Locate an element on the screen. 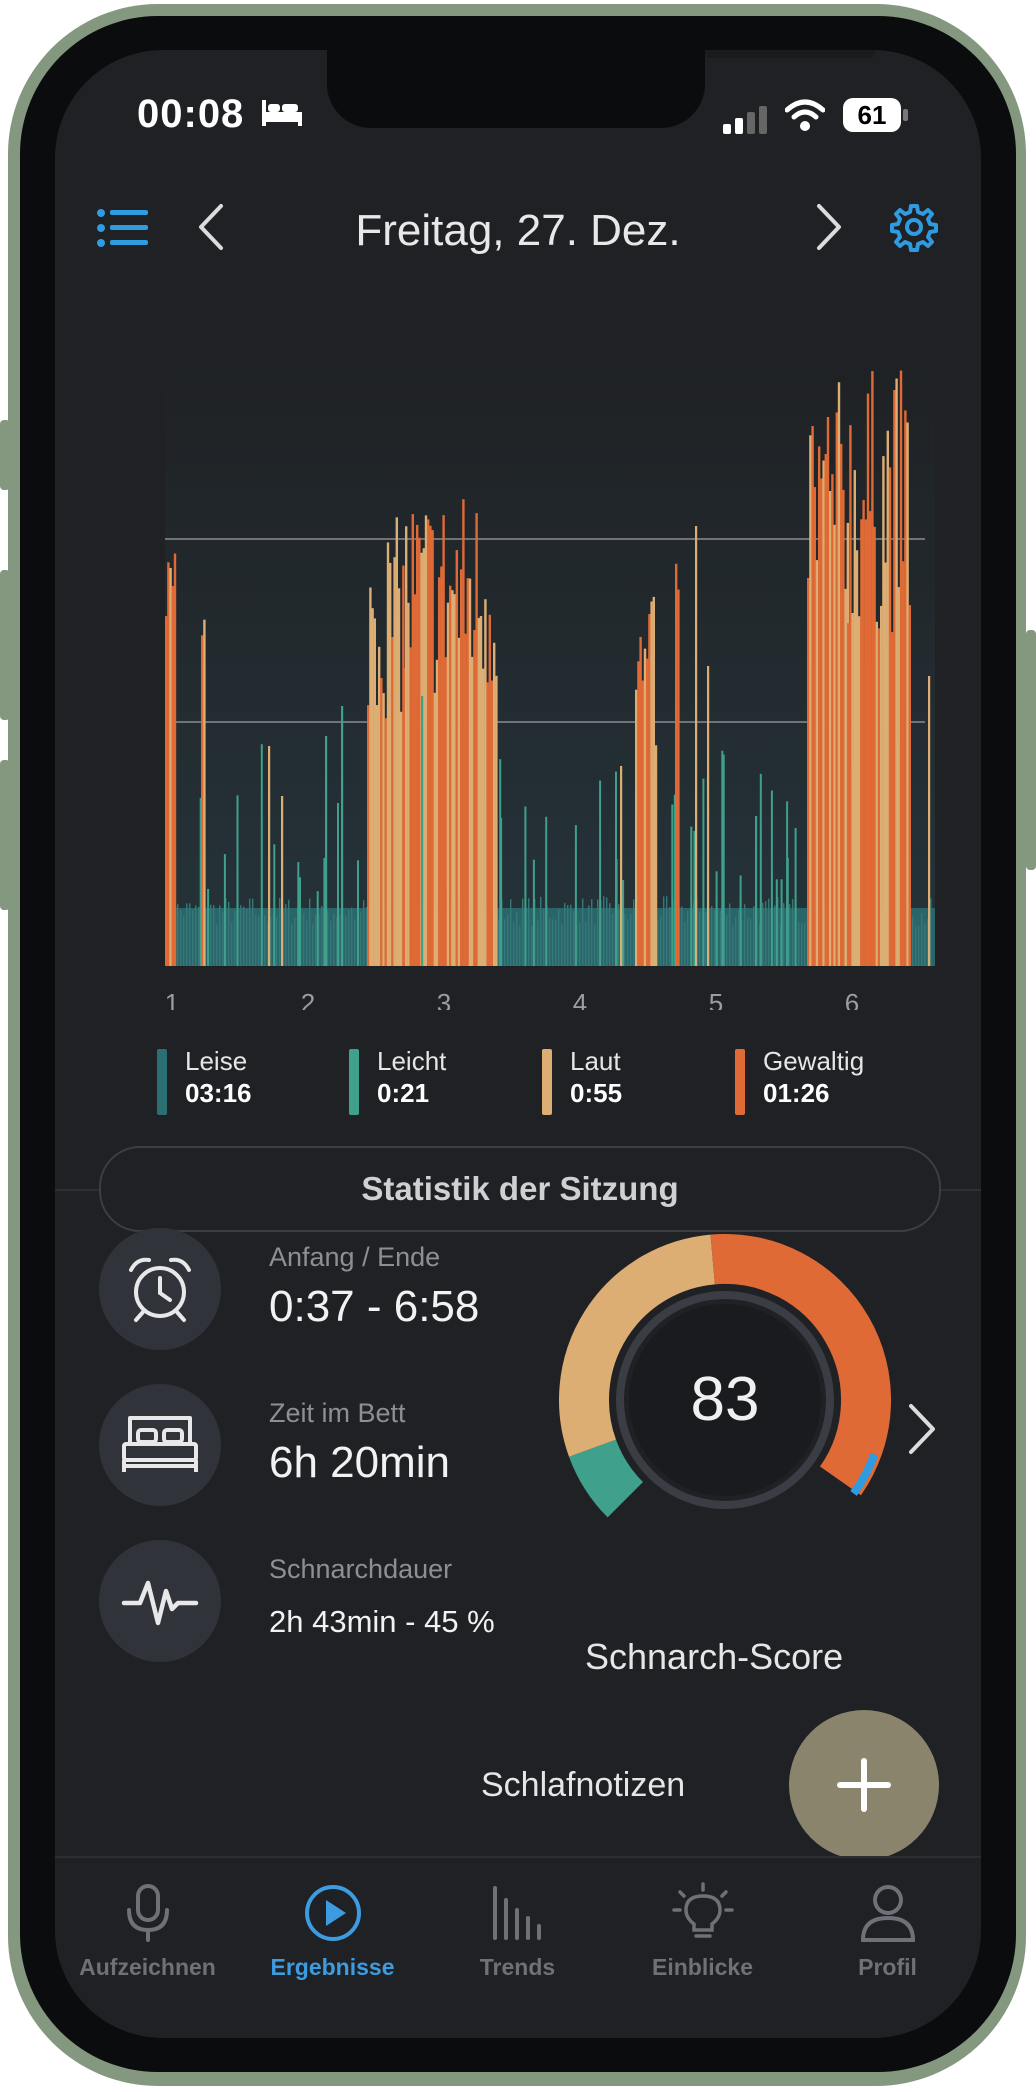 Image resolution: width=1036 pixels, height=2092 pixels. add-sleep-note-button is located at coordinates (864, 1785).